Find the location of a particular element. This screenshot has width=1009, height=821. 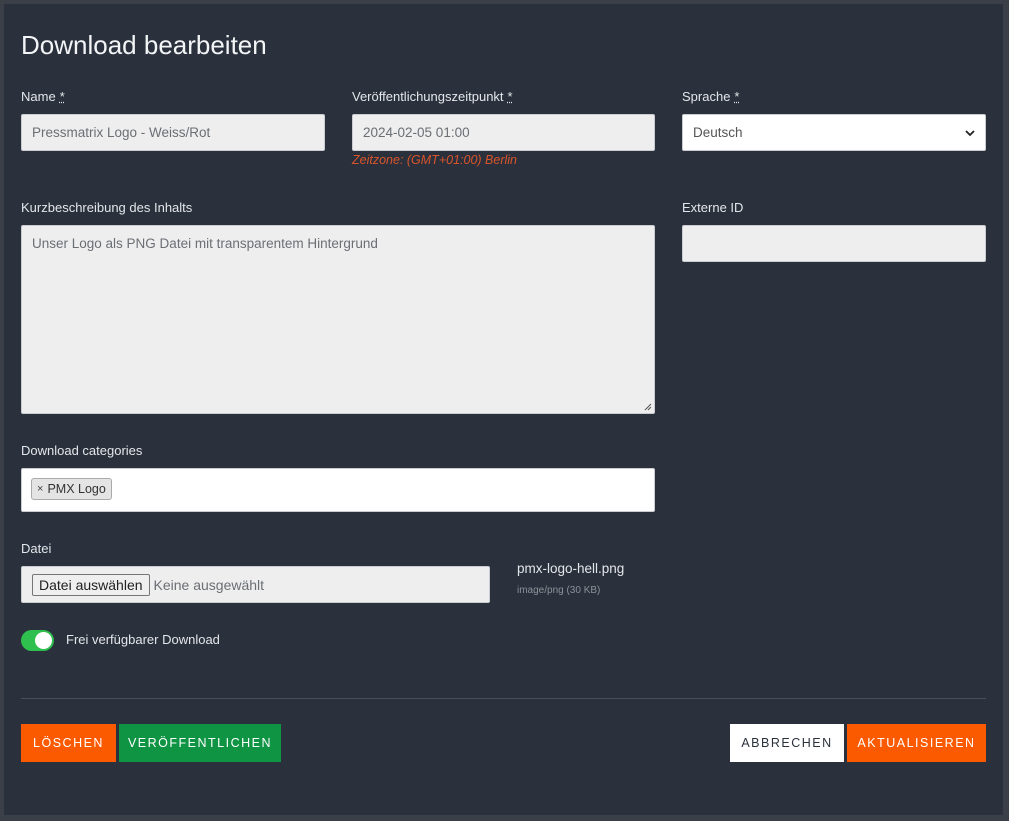

external-id-input is located at coordinates (834, 243).